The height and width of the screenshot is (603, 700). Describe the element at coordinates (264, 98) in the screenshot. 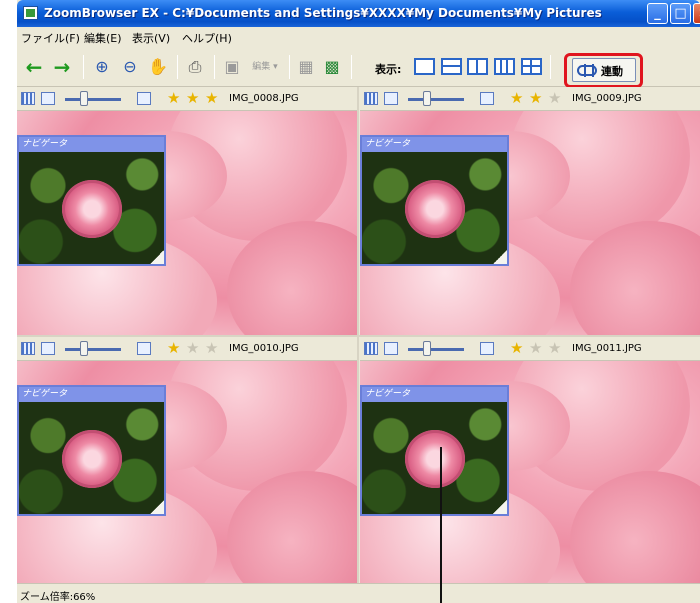

I see `file-name: IMG_0008.JPG` at that location.